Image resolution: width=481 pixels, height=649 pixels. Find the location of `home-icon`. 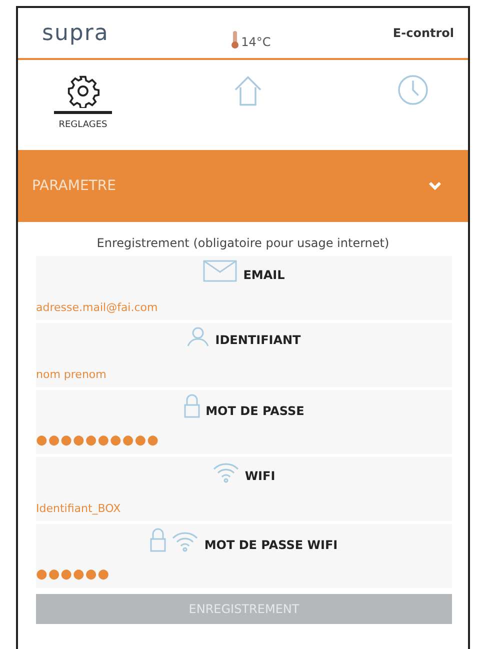

home-icon is located at coordinates (248, 91).